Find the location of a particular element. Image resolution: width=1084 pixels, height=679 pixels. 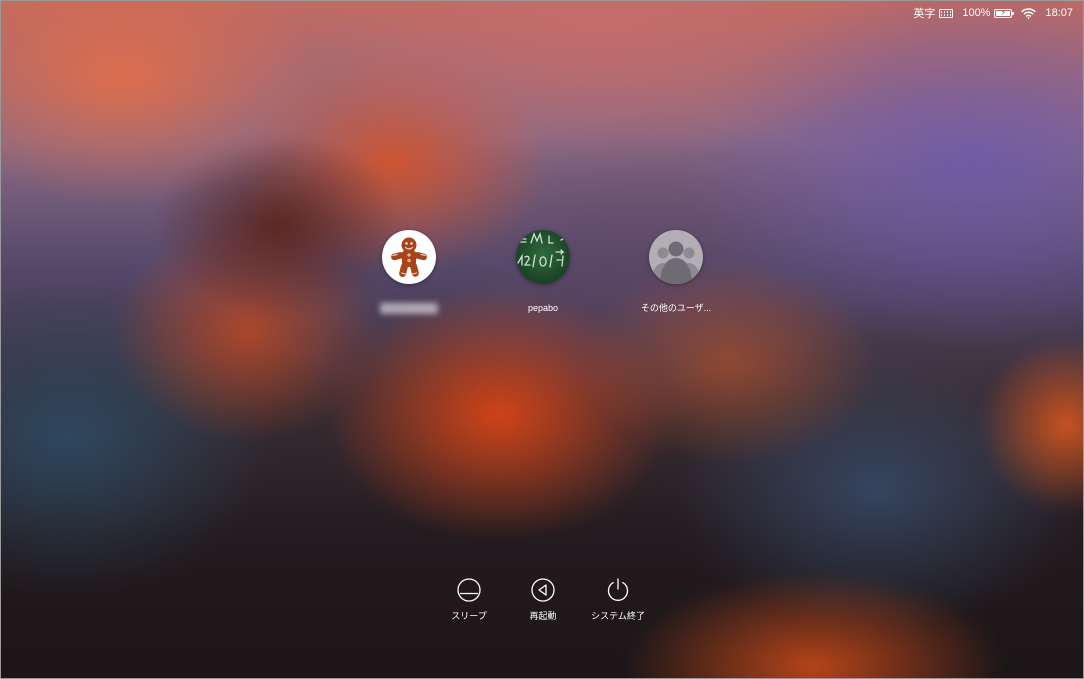

user-tile-blurred: █████████ is located at coordinates (409, 272).